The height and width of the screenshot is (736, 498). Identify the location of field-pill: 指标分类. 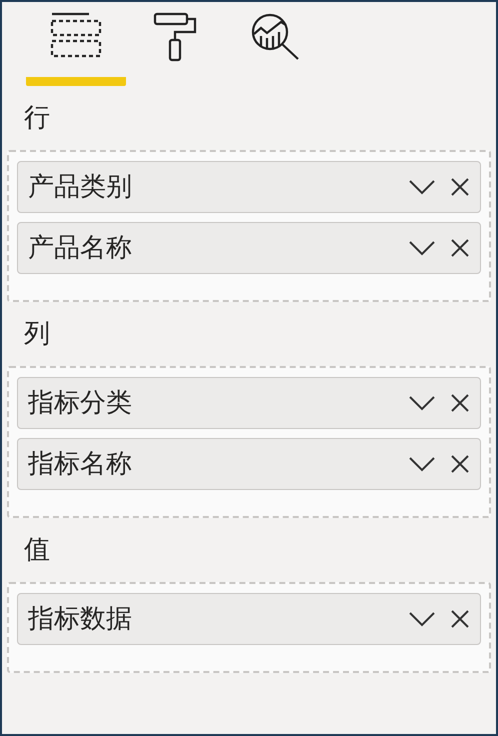
(249, 403).